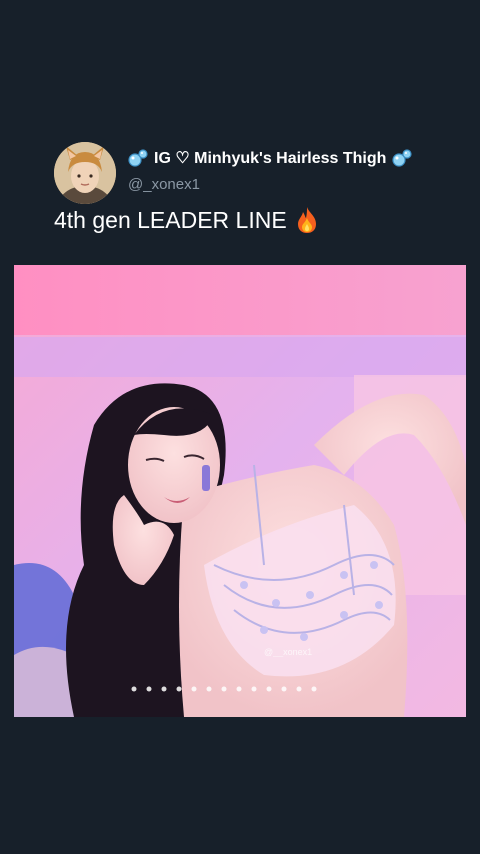 Image resolution: width=480 pixels, height=854 pixels. I want to click on tweet-text: 4th gen LEADER LINE, so click(186, 220).